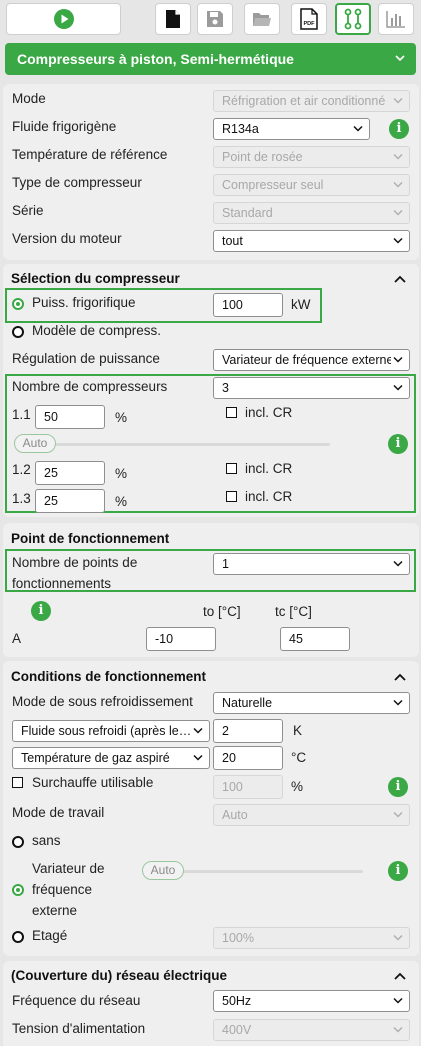  Describe the element at coordinates (62, 583) in the screenshot. I see `point-count-label-2: fonctionnements` at that location.